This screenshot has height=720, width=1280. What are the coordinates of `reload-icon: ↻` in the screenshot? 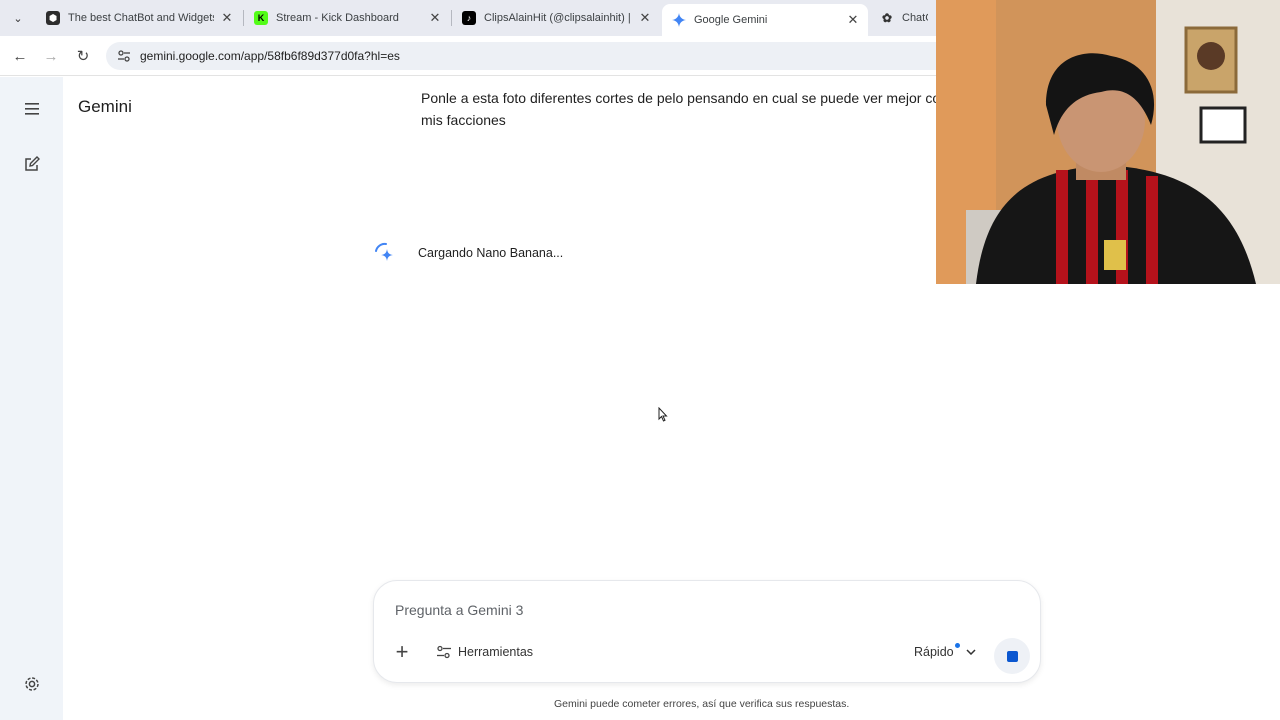 It's located at (83, 56).